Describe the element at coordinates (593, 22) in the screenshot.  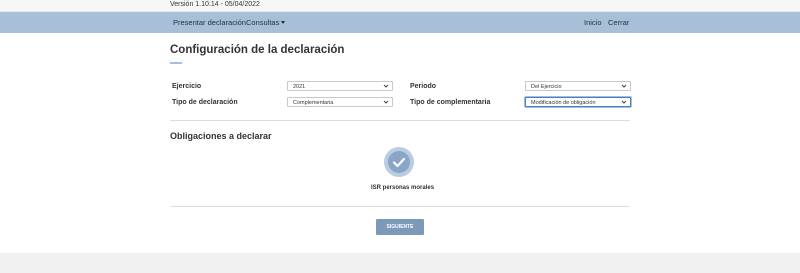
I see `nav-inicio: Inicio` at that location.